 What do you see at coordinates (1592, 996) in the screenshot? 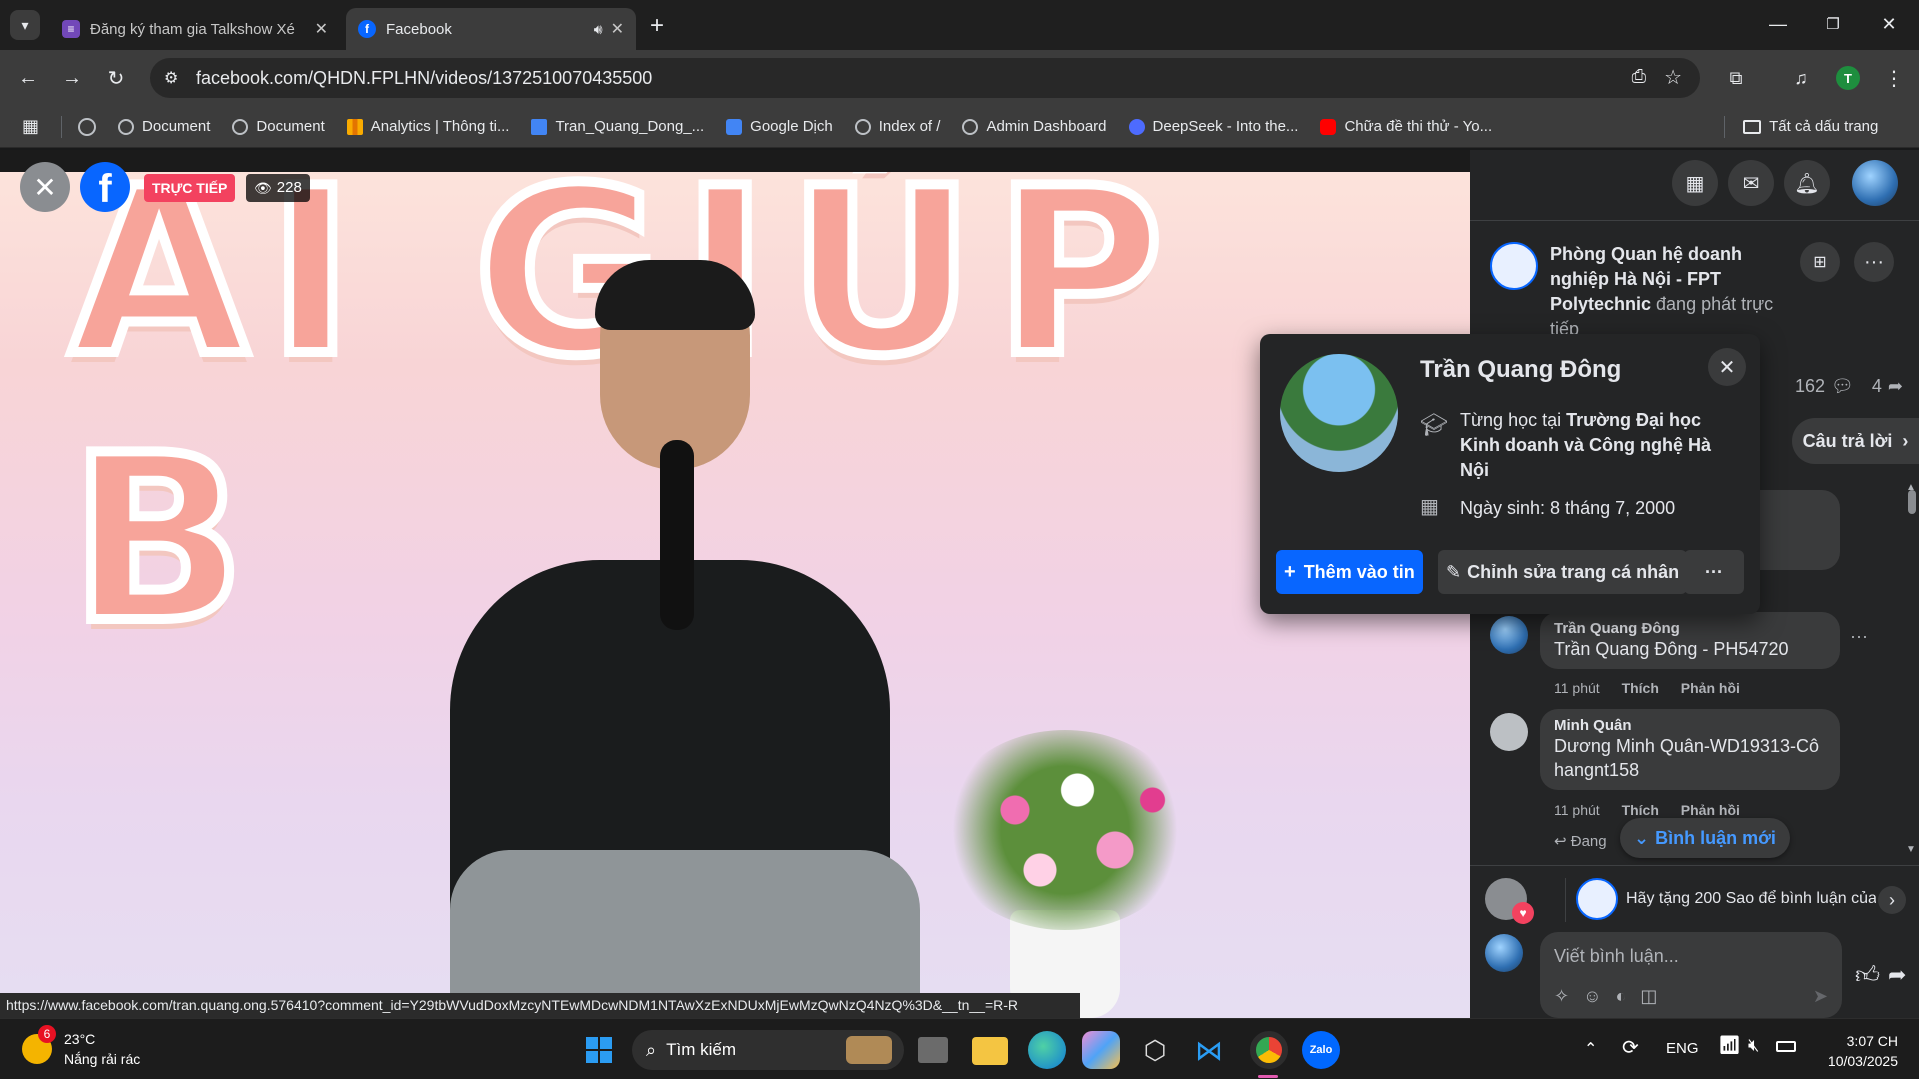
I see `emoji-icon: ☺` at bounding box center [1592, 996].